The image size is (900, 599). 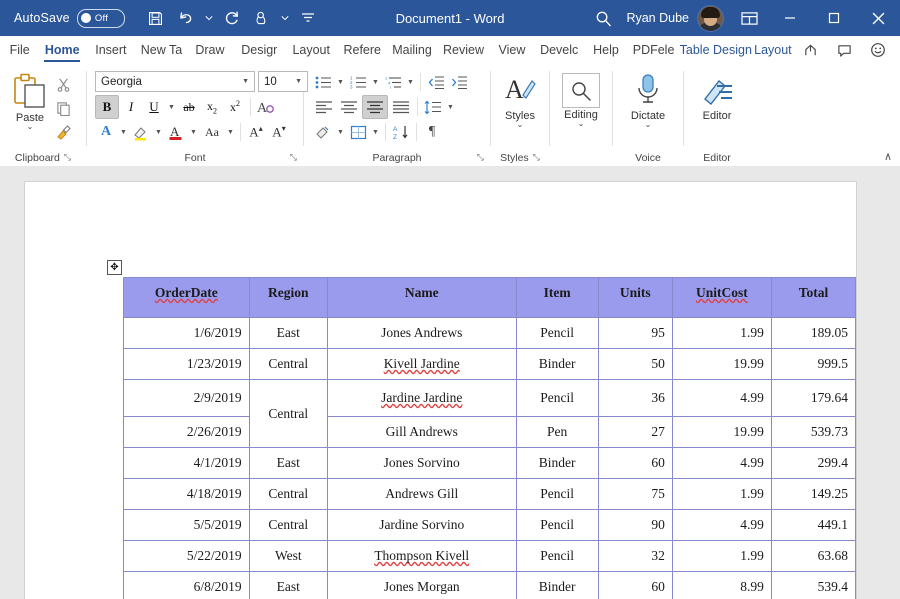 I want to click on cell-total: 539.73, so click(x=813, y=432).